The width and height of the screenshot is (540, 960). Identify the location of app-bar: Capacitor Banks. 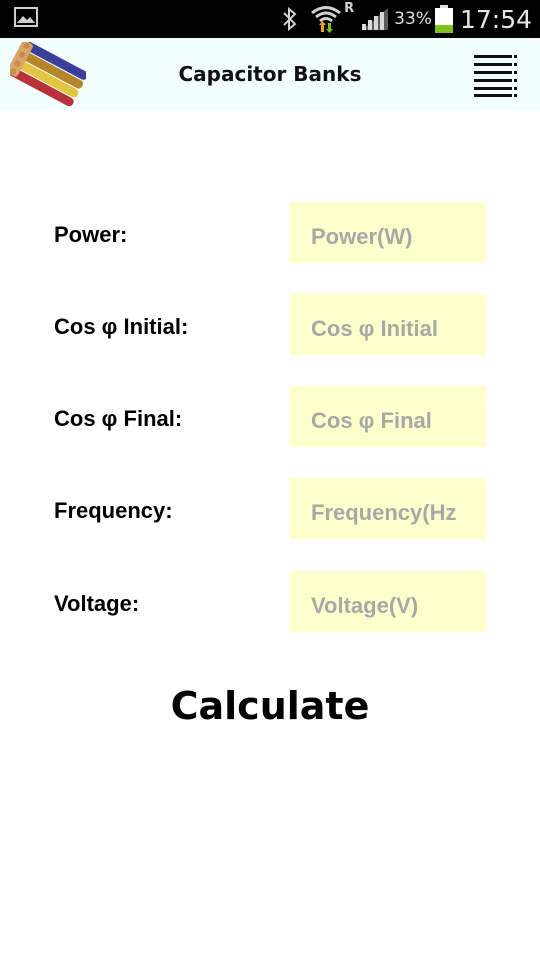
(270, 74).